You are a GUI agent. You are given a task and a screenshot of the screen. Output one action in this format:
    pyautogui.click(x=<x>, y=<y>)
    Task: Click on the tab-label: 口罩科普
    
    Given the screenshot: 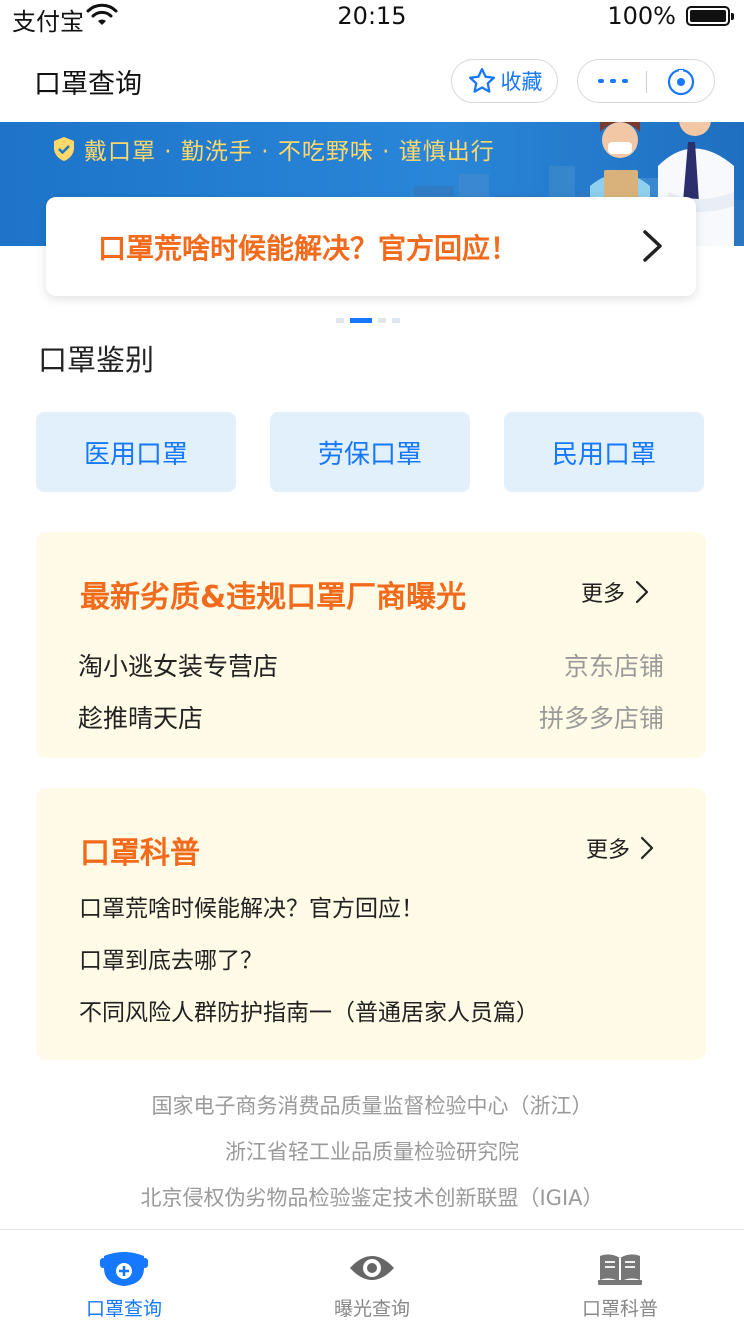 What is the action you would take?
    pyautogui.click(x=619, y=1309)
    